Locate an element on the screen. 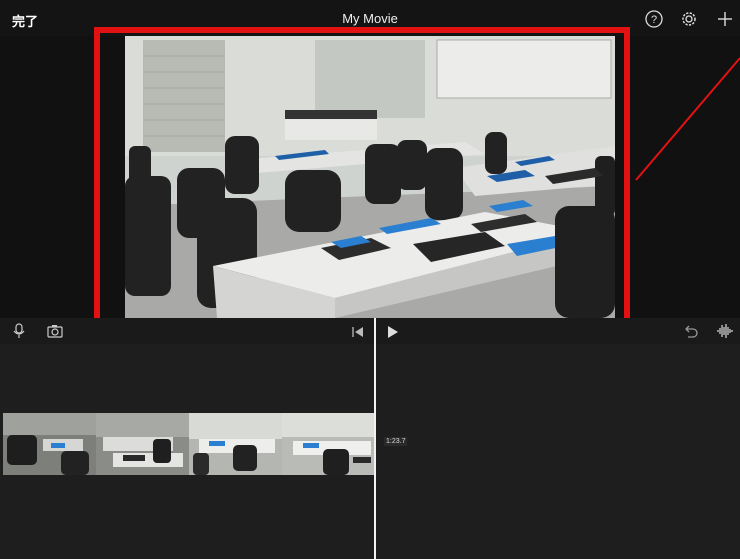 The image size is (740, 559). camera-icon is located at coordinates (55, 331).